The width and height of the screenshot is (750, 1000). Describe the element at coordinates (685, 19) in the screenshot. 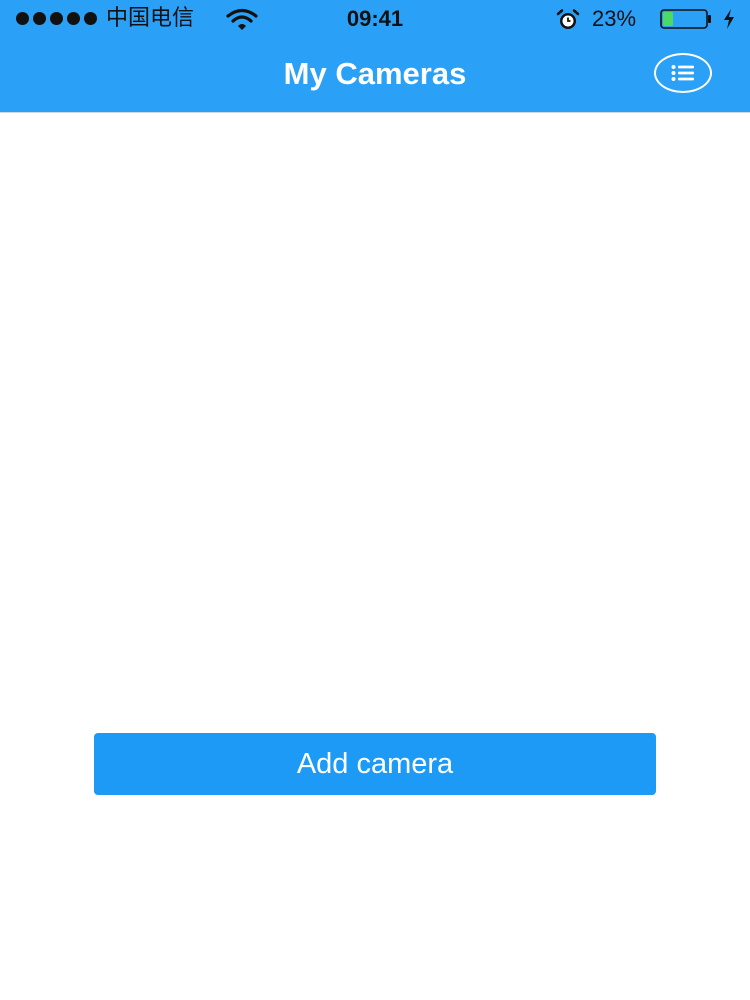

I see `battery-icon` at that location.